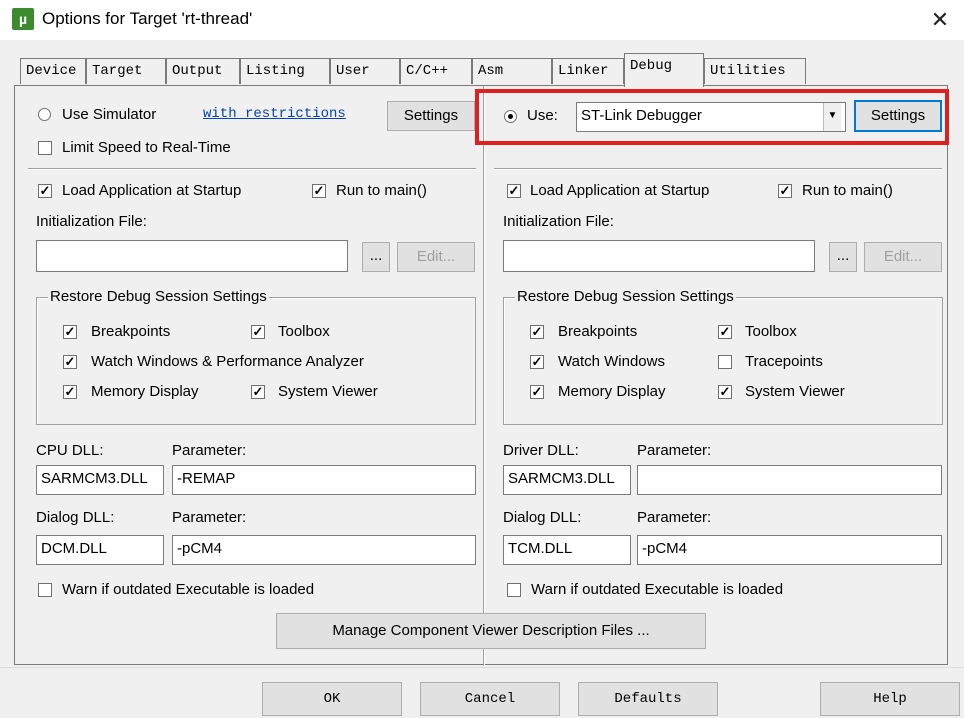  Describe the element at coordinates (612, 391) in the screenshot. I see `right-memory-label: Memory Display` at that location.